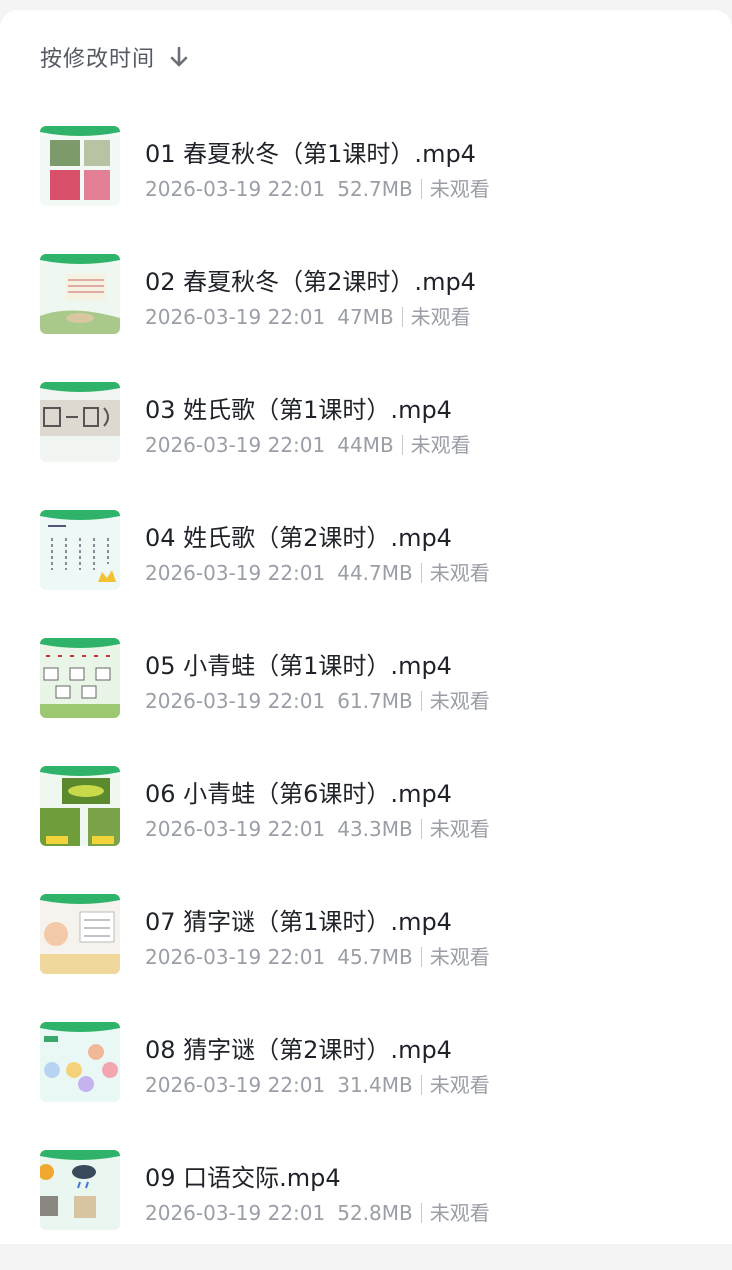 The width and height of the screenshot is (732, 1270). What do you see at coordinates (375, 829) in the screenshot?
I see `file-size: 43.3MB` at bounding box center [375, 829].